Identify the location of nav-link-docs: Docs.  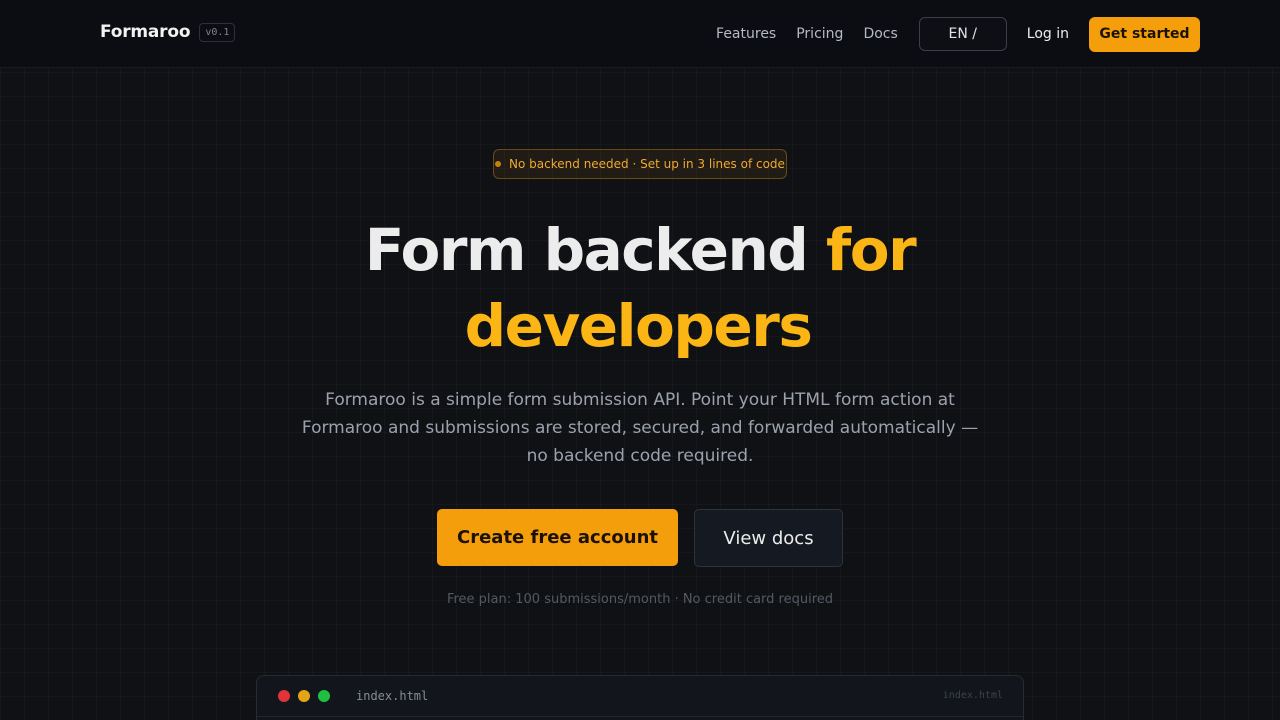
(880, 34).